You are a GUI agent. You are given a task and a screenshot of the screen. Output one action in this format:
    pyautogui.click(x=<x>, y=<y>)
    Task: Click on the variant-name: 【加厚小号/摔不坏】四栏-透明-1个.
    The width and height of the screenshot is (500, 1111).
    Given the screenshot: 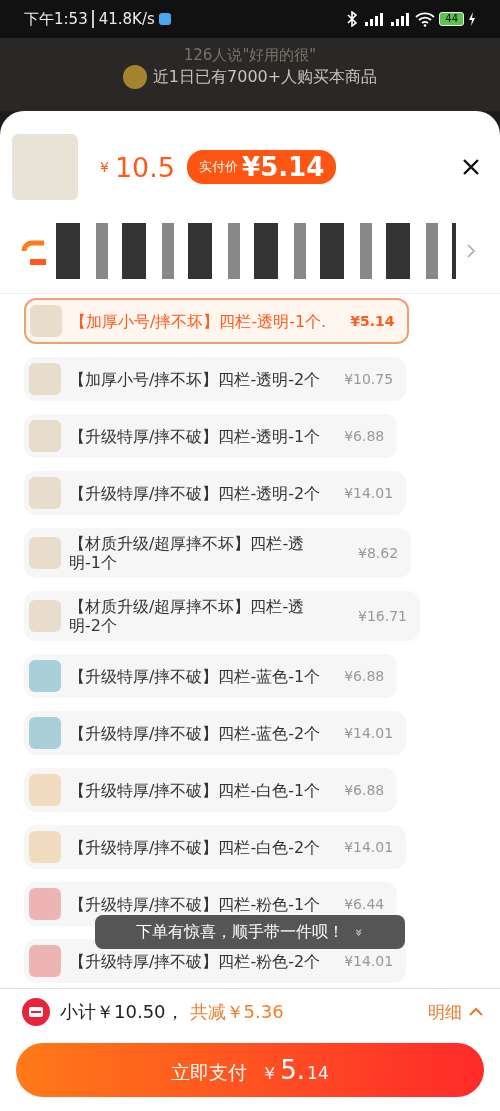 What is the action you would take?
    pyautogui.click(x=198, y=321)
    